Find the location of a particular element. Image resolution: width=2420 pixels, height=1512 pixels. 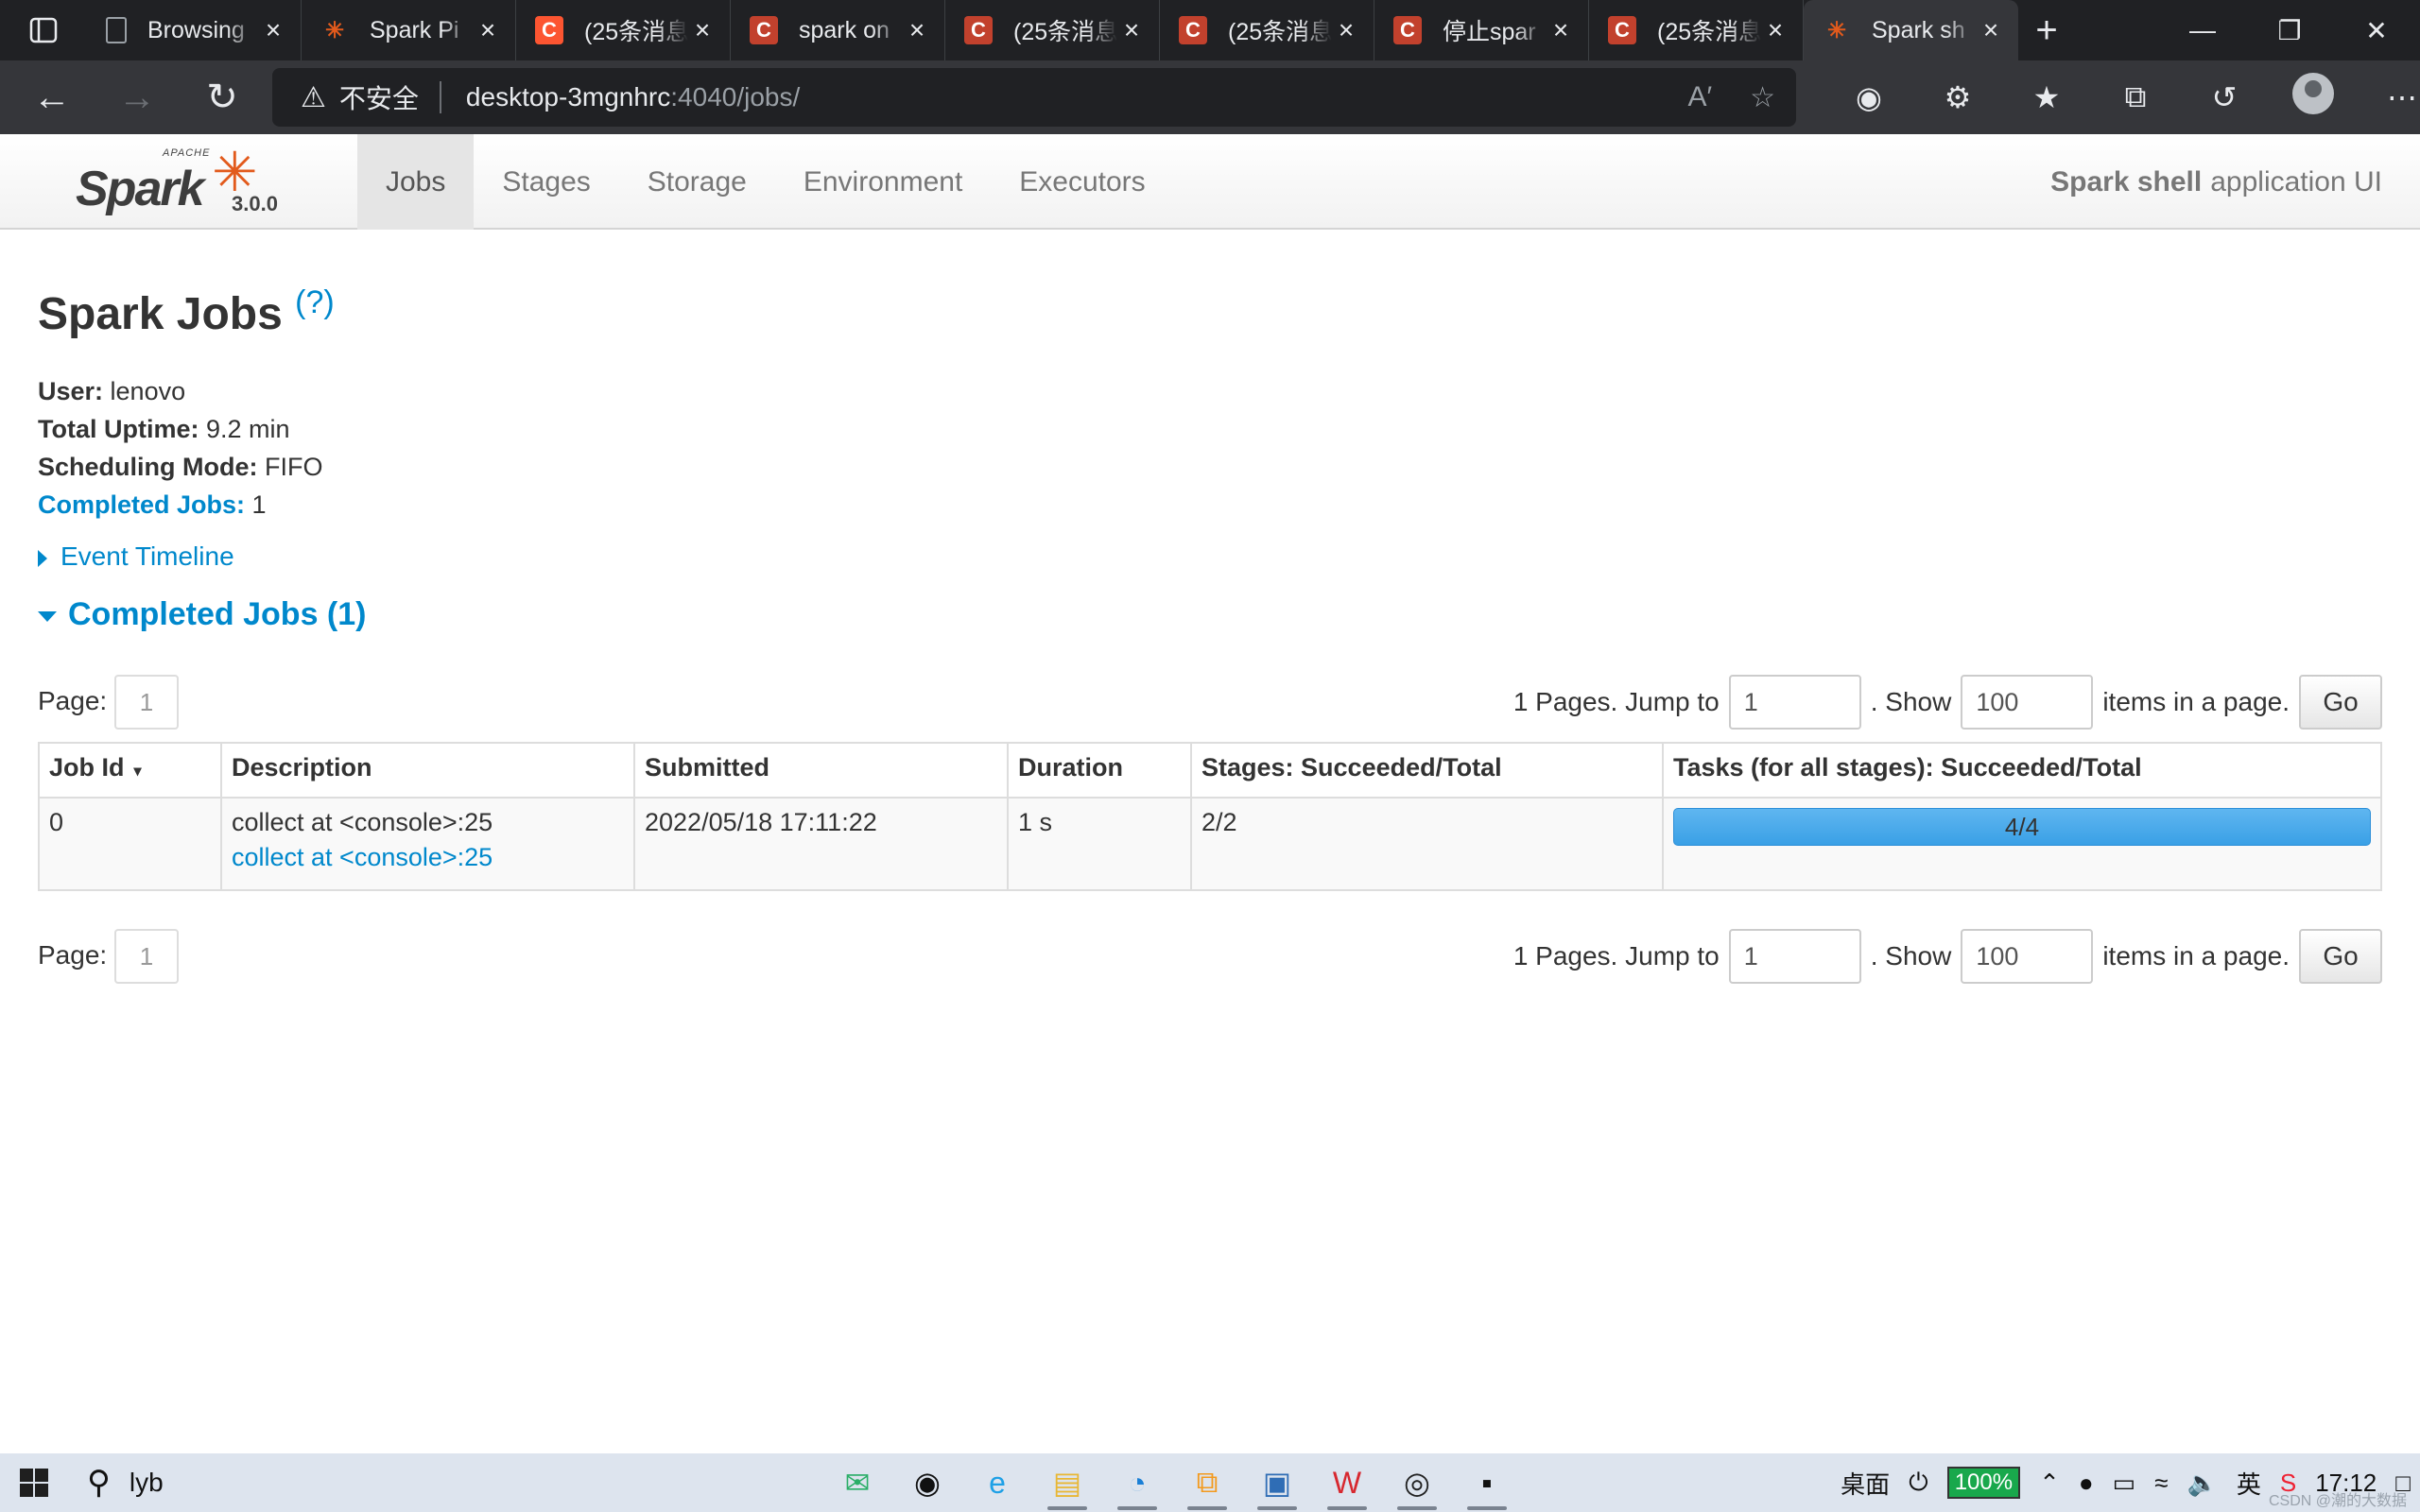

browser-tab: Cspark on × is located at coordinates (838, 30).